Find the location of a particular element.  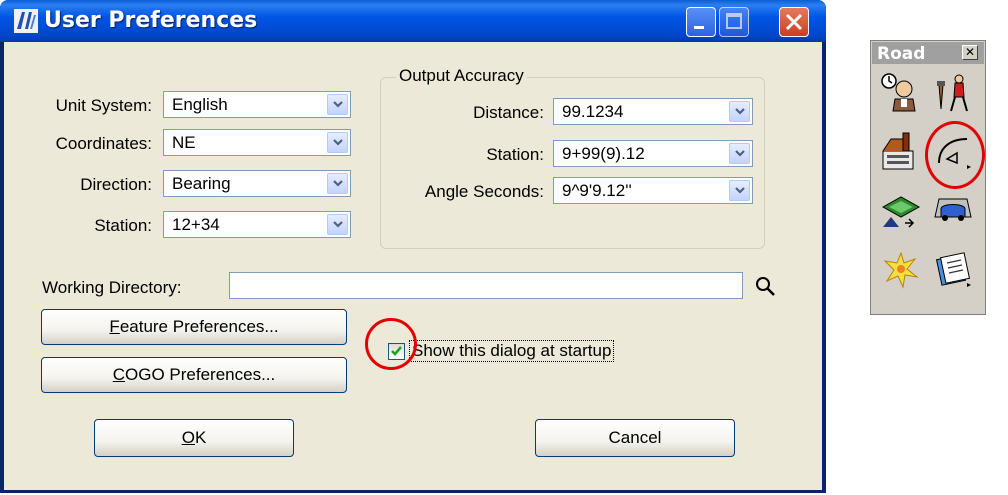

unit-system-label: Unit System: is located at coordinates (103, 105).